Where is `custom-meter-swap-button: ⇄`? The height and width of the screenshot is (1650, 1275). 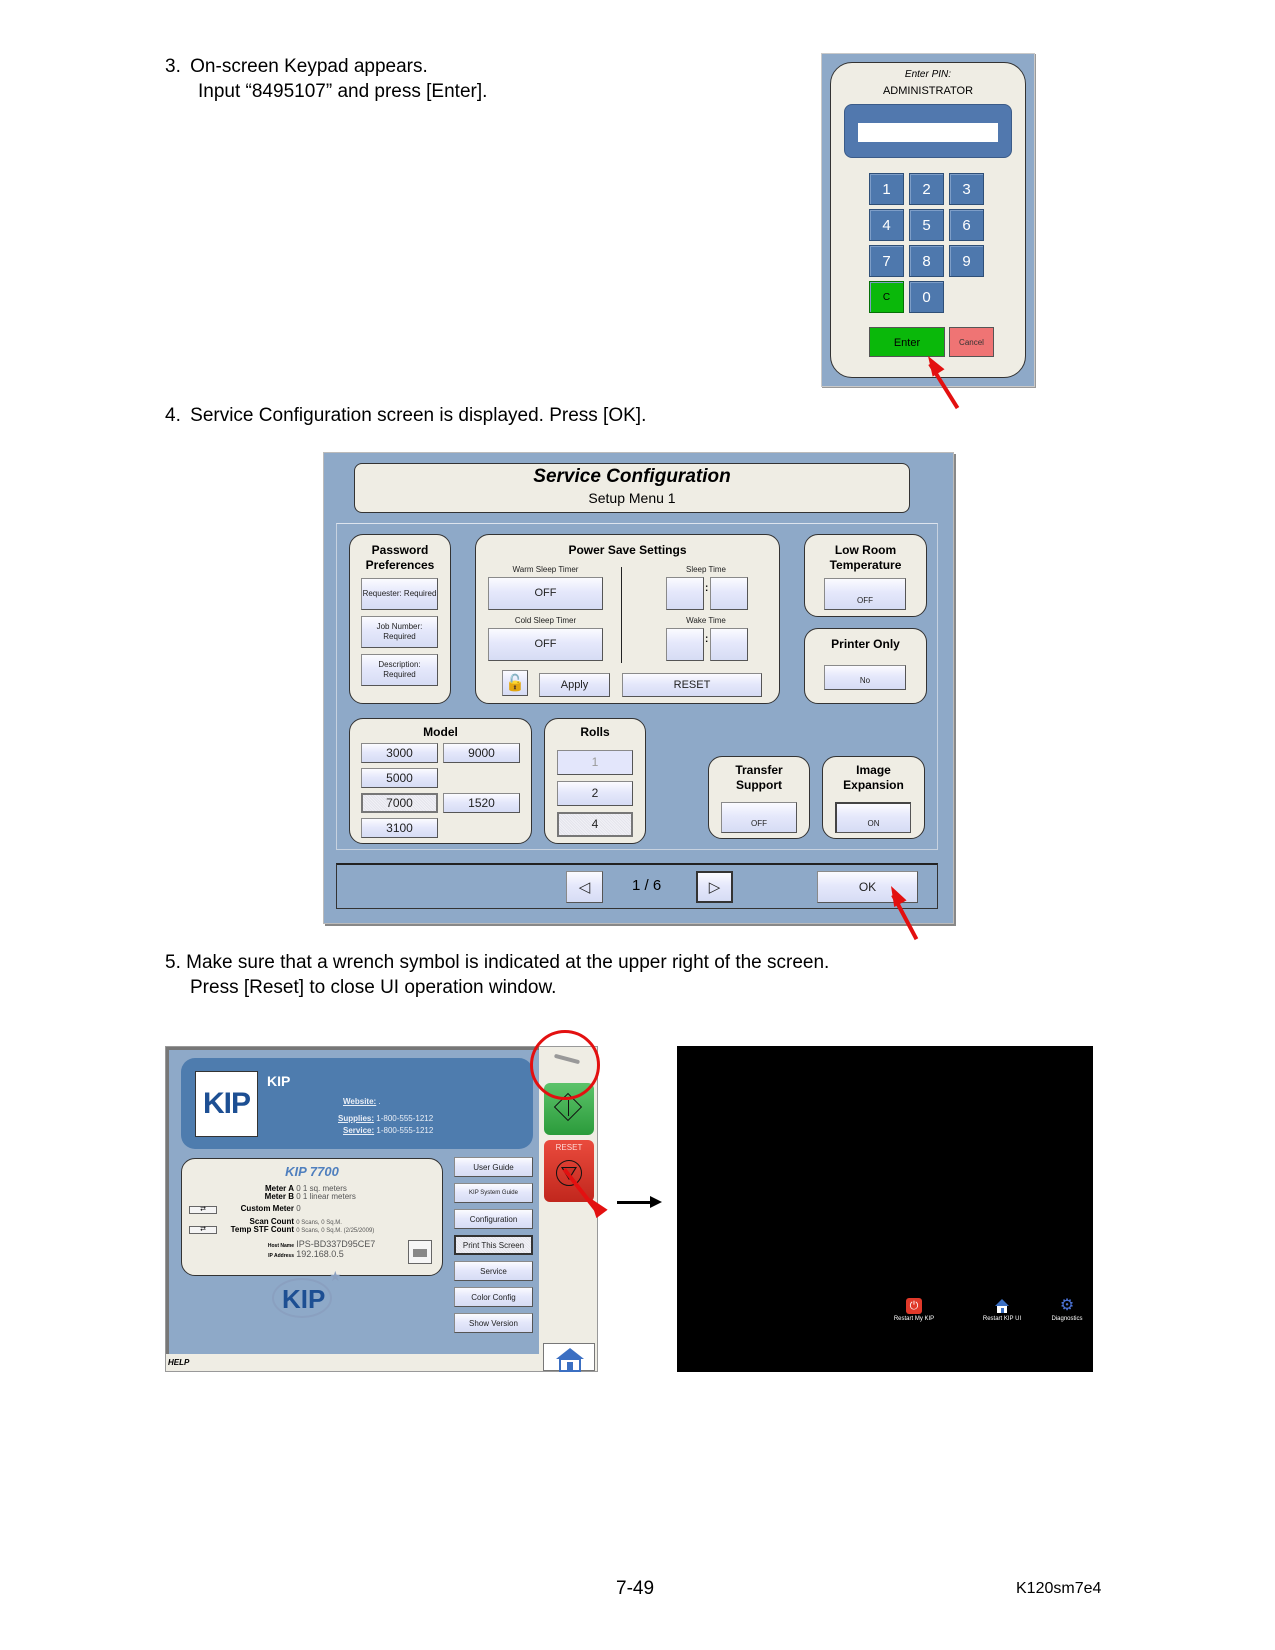
custom-meter-swap-button: ⇄ is located at coordinates (203, 1210).